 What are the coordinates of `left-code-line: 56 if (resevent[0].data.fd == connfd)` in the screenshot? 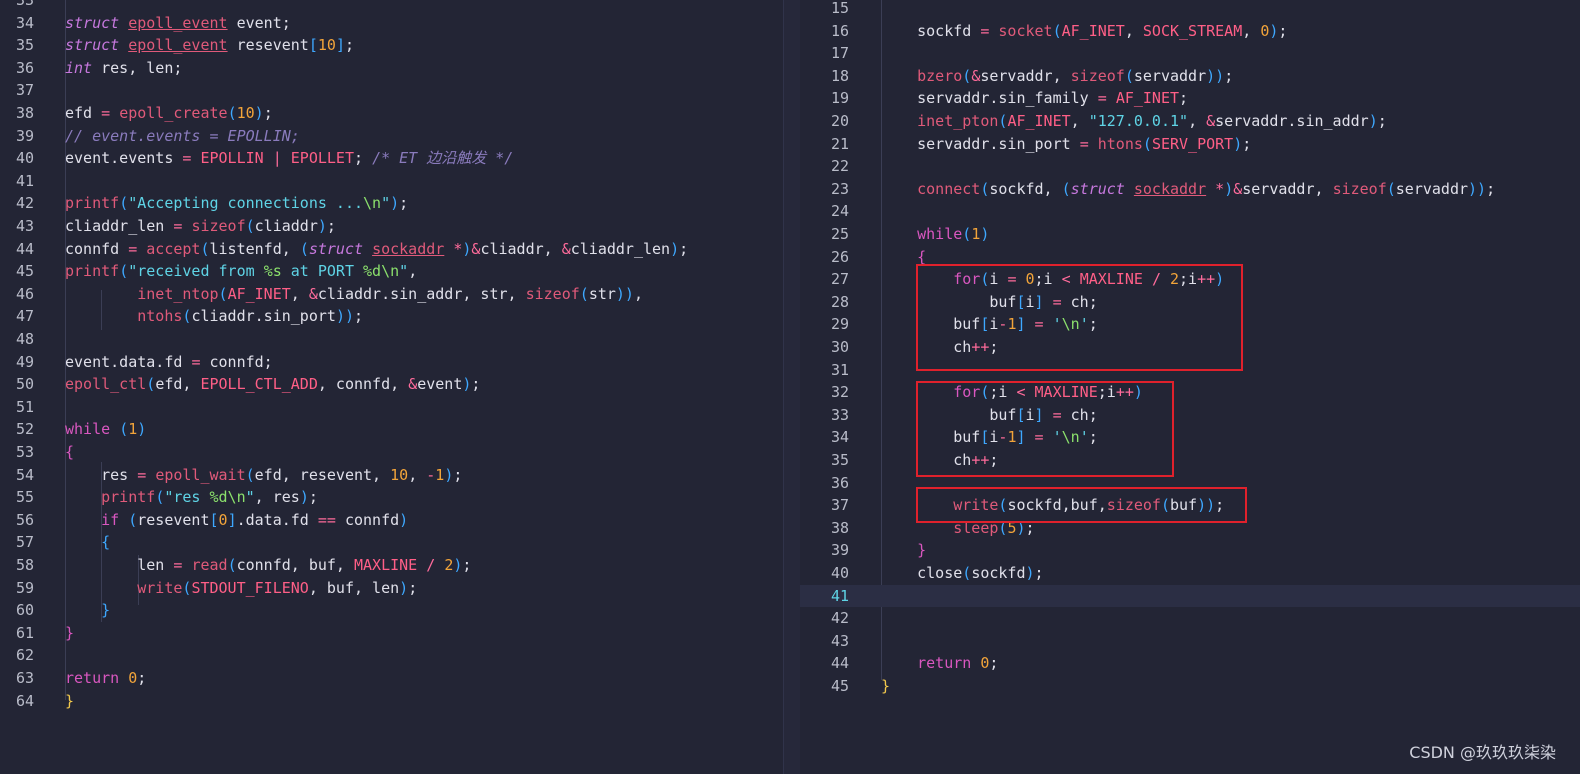 It's located at (391, 520).